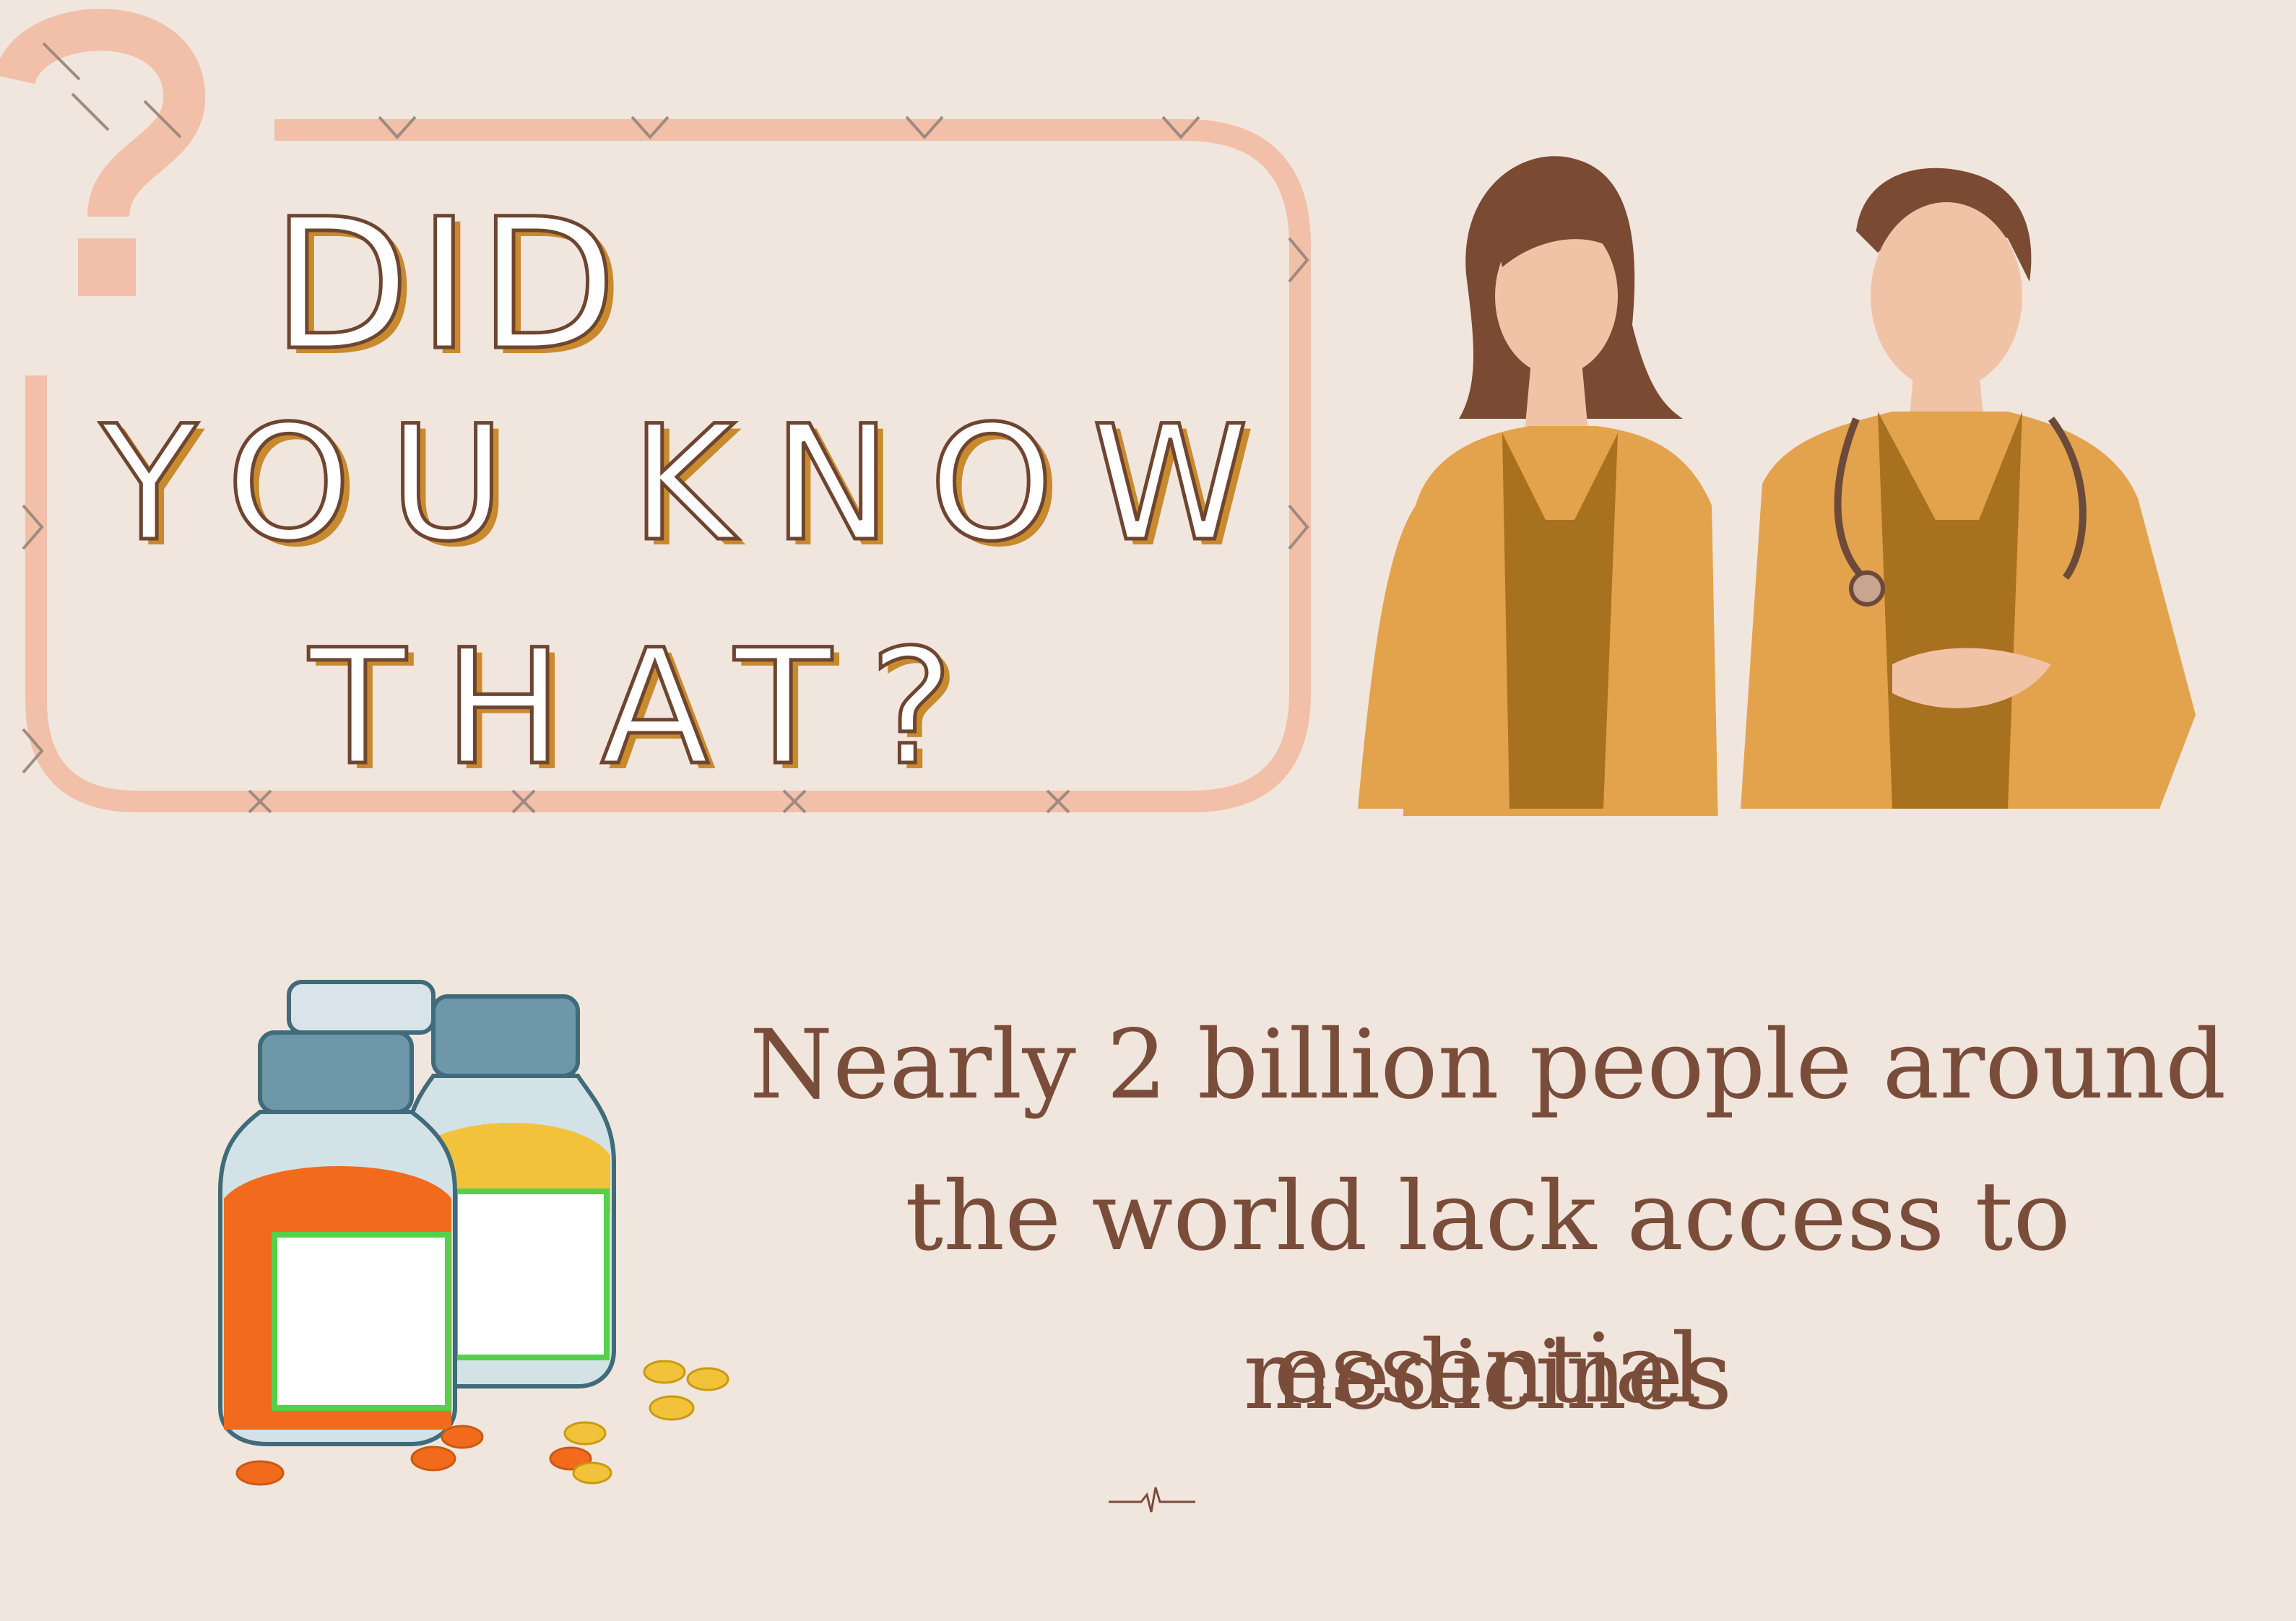 The image size is (2296, 1621). What do you see at coordinates (1488, 1065) in the screenshot?
I see `fact-line-1: Nearly 2 billion people around` at bounding box center [1488, 1065].